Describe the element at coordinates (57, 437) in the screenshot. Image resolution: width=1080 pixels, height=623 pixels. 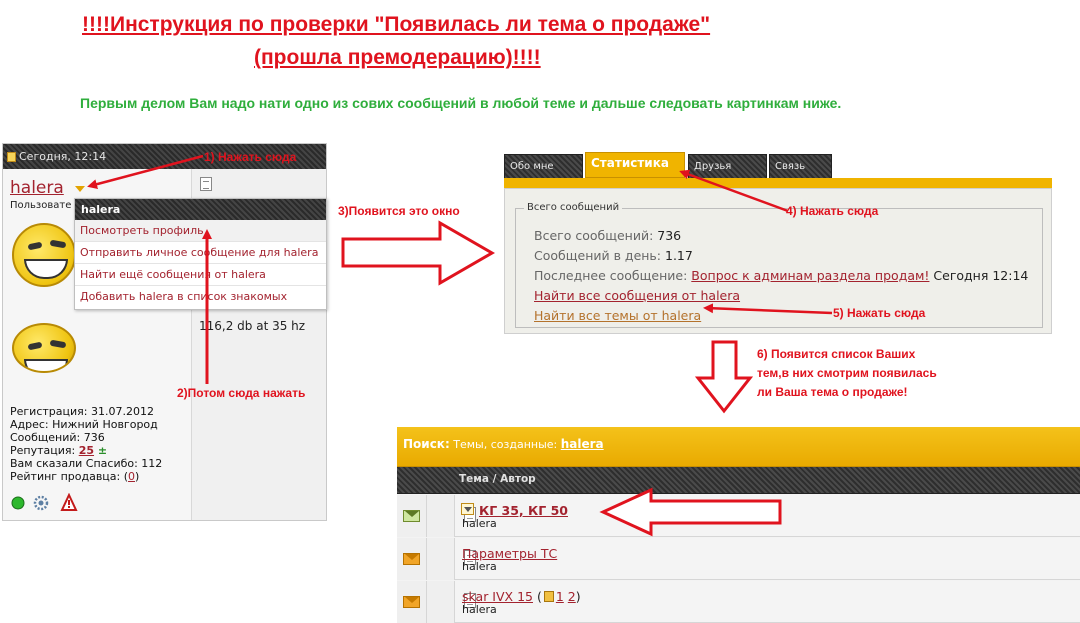
I see `user-messages: Сообщений: 736` at that location.